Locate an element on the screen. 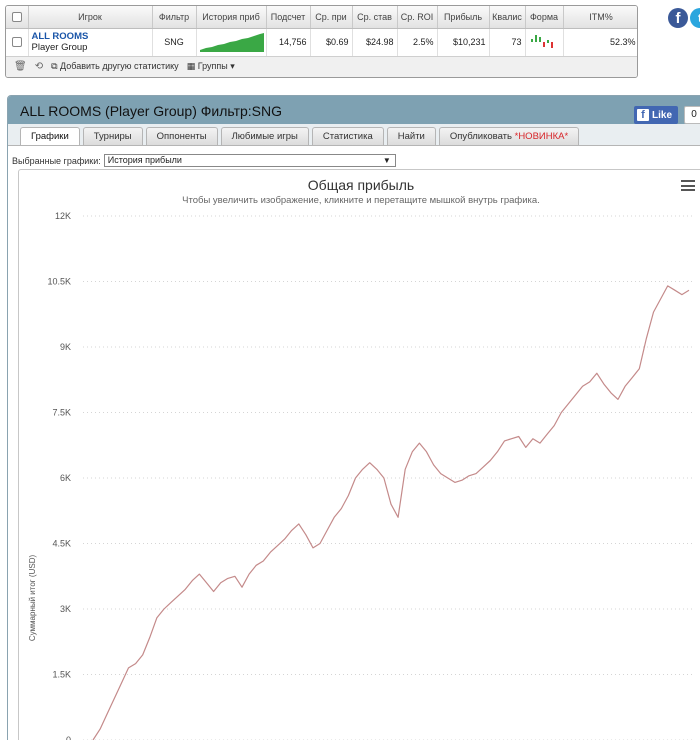 The width and height of the screenshot is (700, 740). y-tick-label: 6K is located at coordinates (65, 478).